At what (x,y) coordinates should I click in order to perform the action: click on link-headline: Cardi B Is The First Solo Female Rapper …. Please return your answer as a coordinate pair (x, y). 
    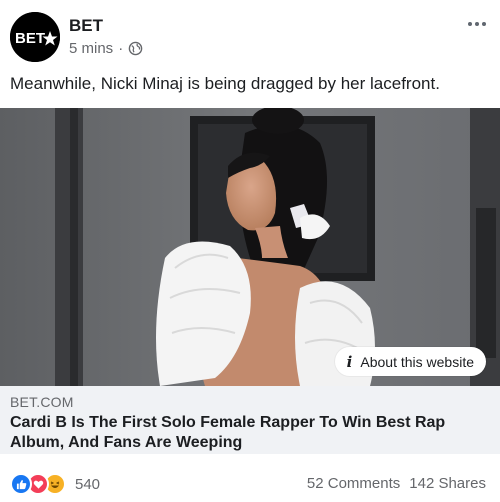
    Looking at the image, I should click on (228, 432).